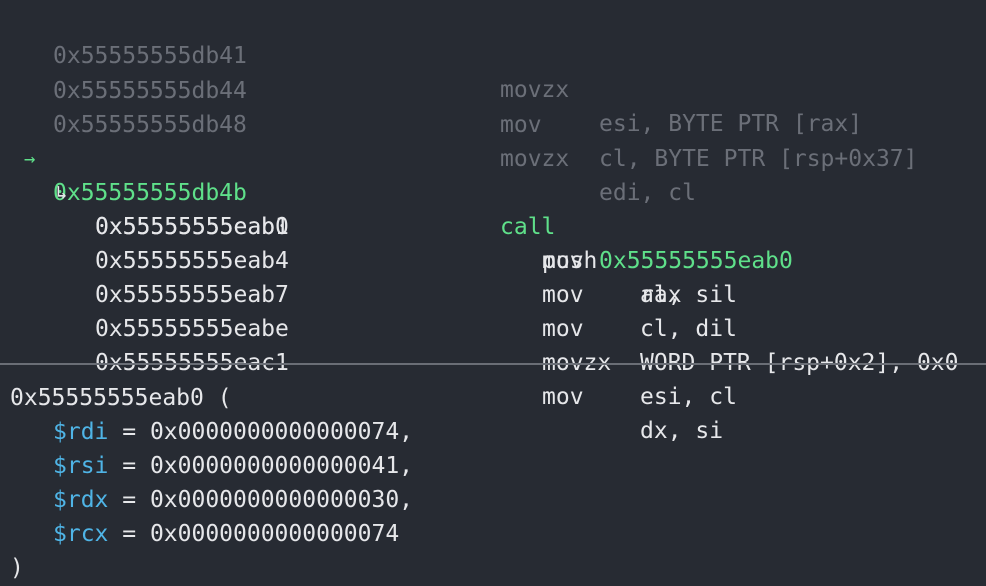  I want to click on instruction-mnemonic: mov, so click(563, 397).